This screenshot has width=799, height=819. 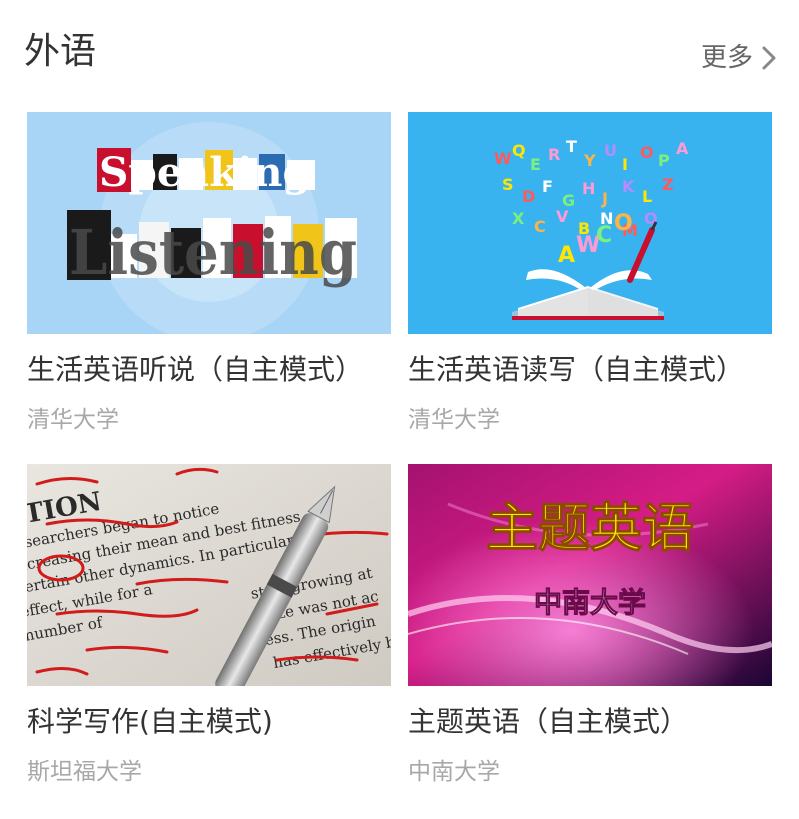 I want to click on svg-text: X, so click(x=518, y=218).